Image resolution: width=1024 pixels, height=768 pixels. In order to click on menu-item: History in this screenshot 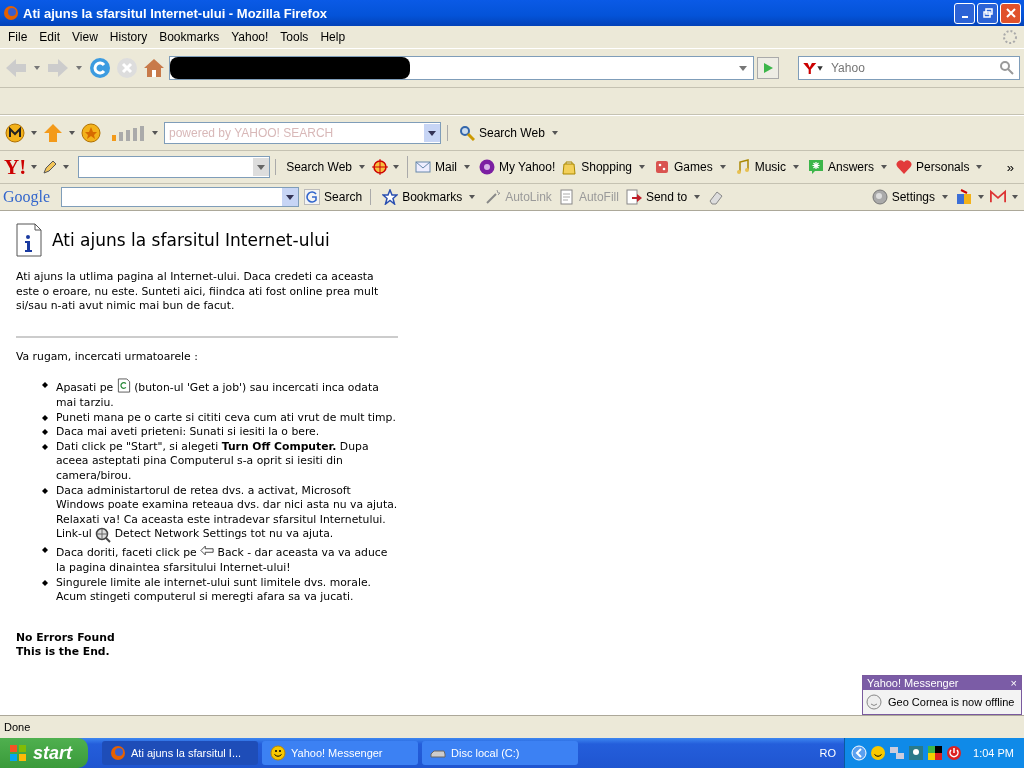, I will do `click(128, 37)`.